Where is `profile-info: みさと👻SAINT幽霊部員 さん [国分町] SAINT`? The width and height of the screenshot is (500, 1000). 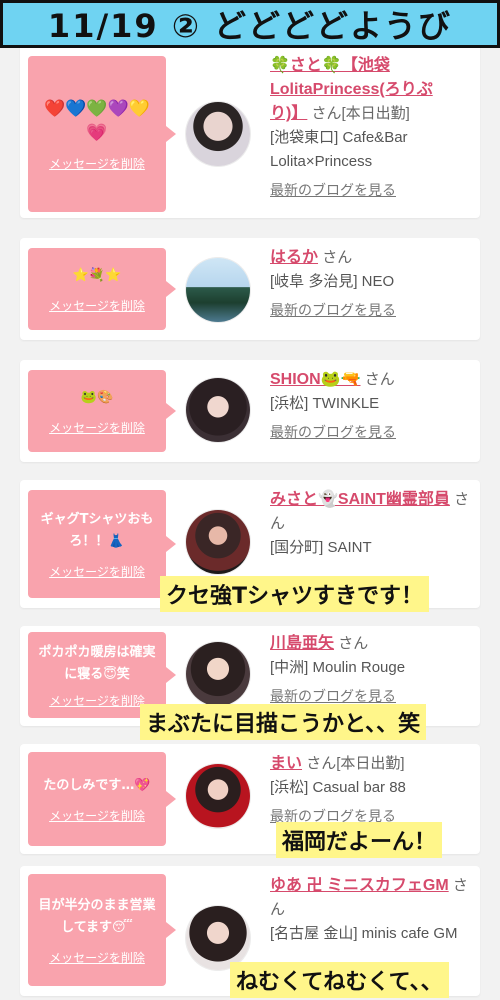 profile-info: みさと👻SAINT幽霊部員 さん [国分町] SAINT is located at coordinates (370, 524).